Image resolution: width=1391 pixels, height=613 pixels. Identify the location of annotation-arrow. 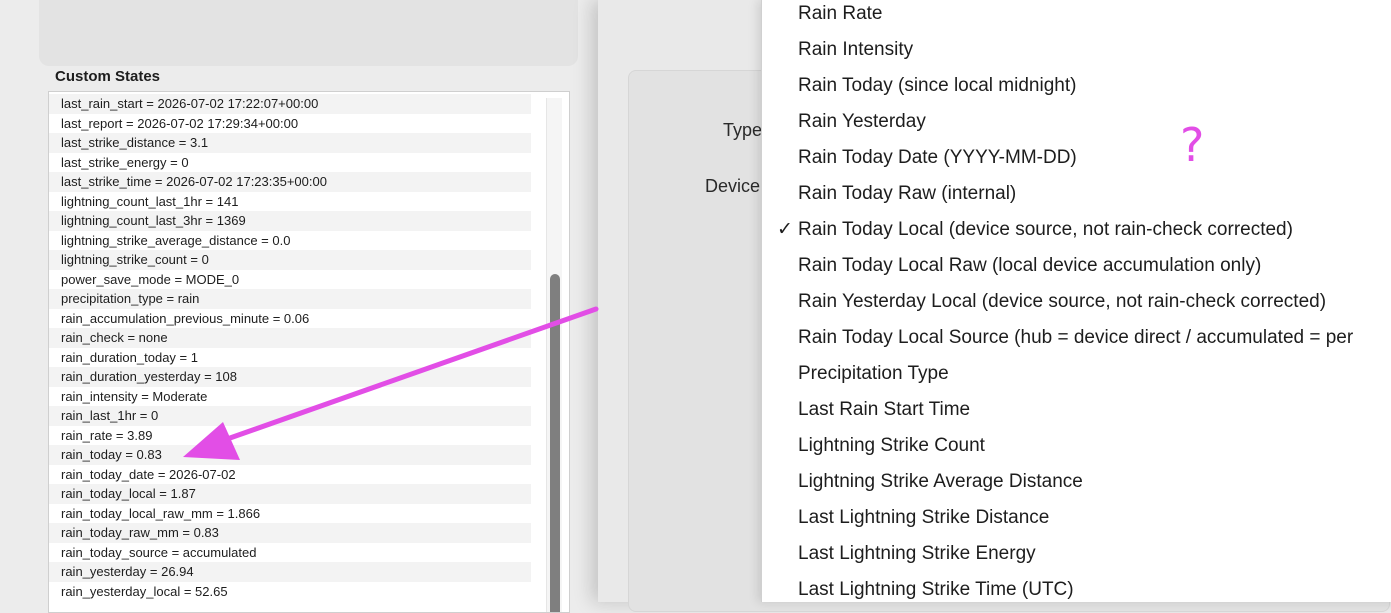
(391, 383).